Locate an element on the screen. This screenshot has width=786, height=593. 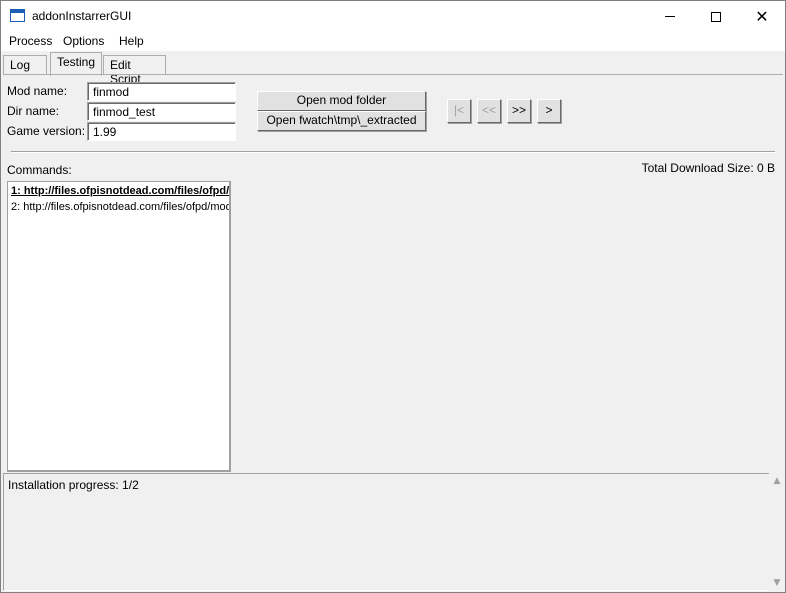
menu-process: Process is located at coordinates (30, 41).